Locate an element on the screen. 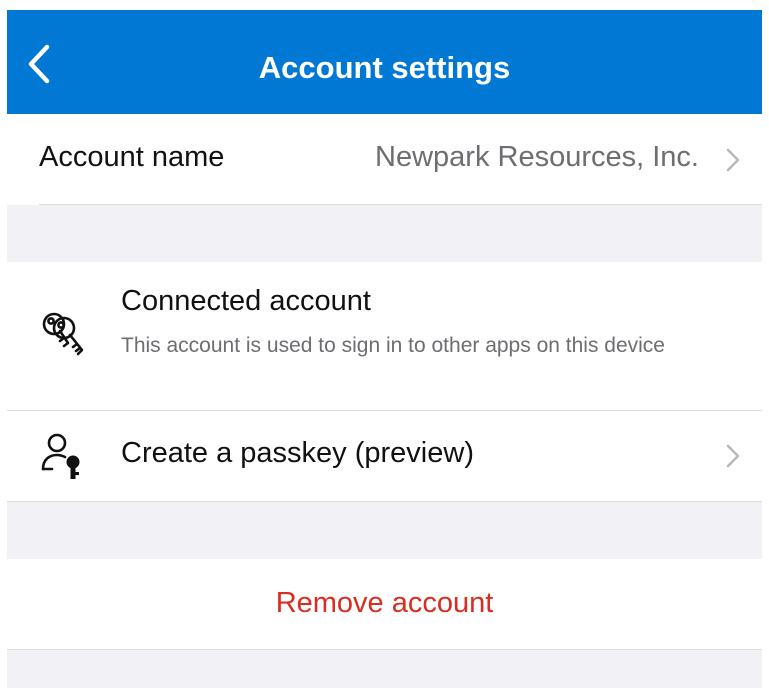 This screenshot has height=688, width=769. remove-account-button: Remove account is located at coordinates (384, 604).